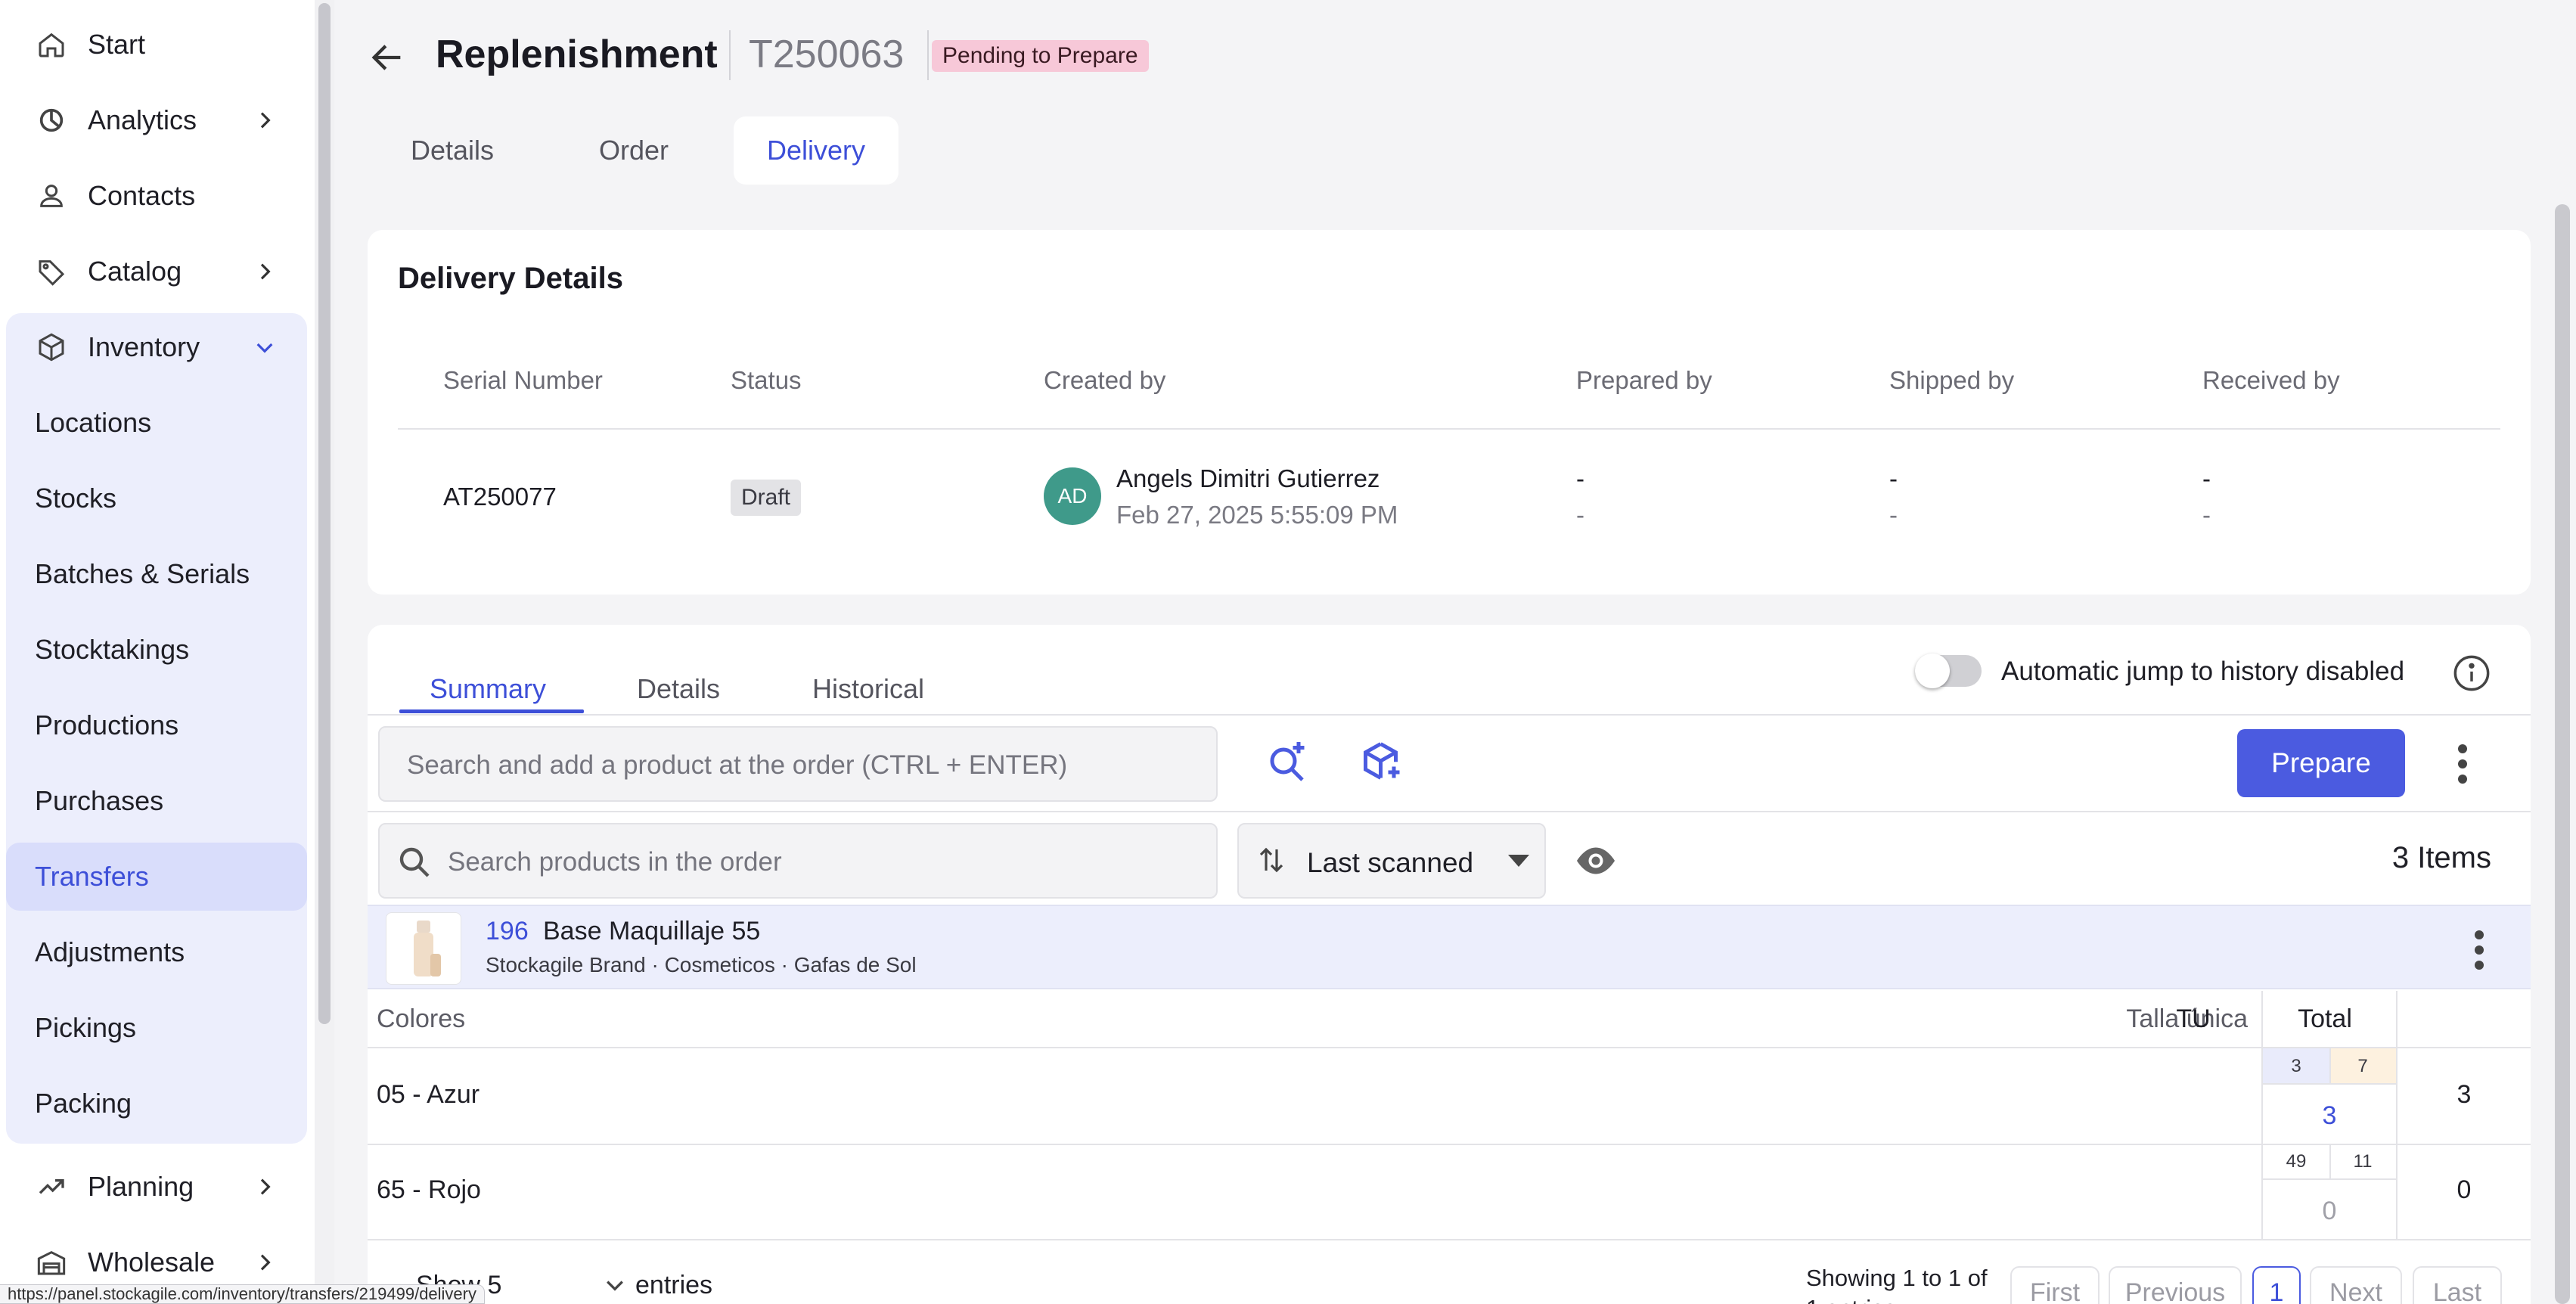 The width and height of the screenshot is (2576, 1304). I want to click on page-next-button: Next, so click(2356, 1285).